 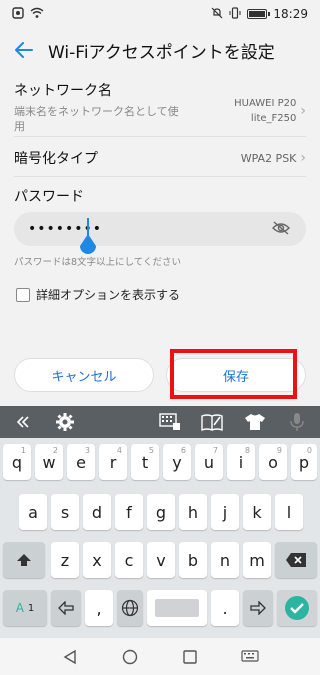 I want to click on key-c: c, so click(x=129, y=560).